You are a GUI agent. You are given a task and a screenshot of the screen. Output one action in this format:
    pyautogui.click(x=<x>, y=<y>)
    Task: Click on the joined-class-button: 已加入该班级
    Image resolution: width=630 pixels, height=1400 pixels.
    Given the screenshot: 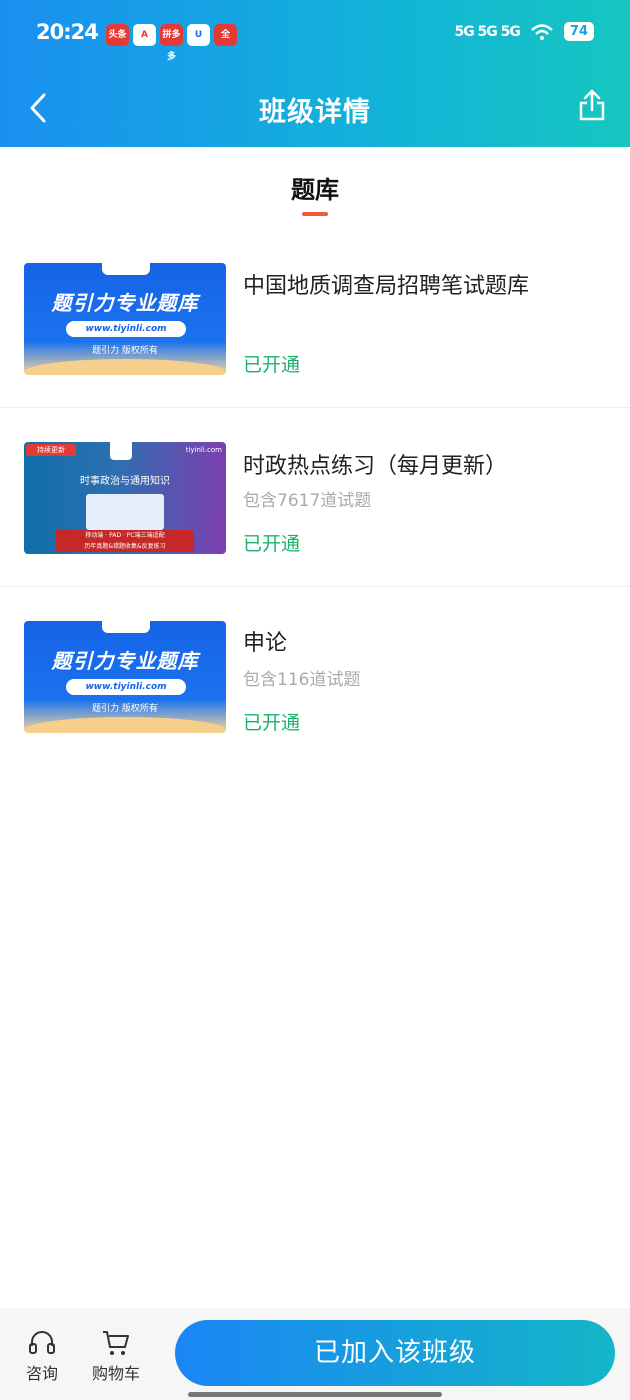 What is the action you would take?
    pyautogui.click(x=395, y=1353)
    